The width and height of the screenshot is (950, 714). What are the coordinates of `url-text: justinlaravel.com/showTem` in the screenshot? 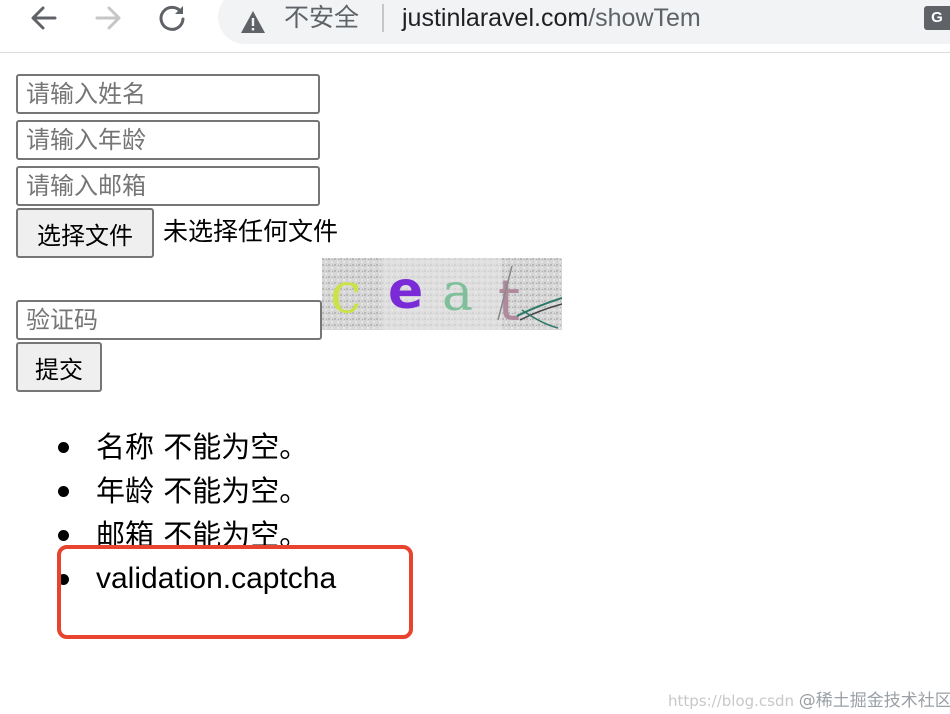 It's located at (551, 18).